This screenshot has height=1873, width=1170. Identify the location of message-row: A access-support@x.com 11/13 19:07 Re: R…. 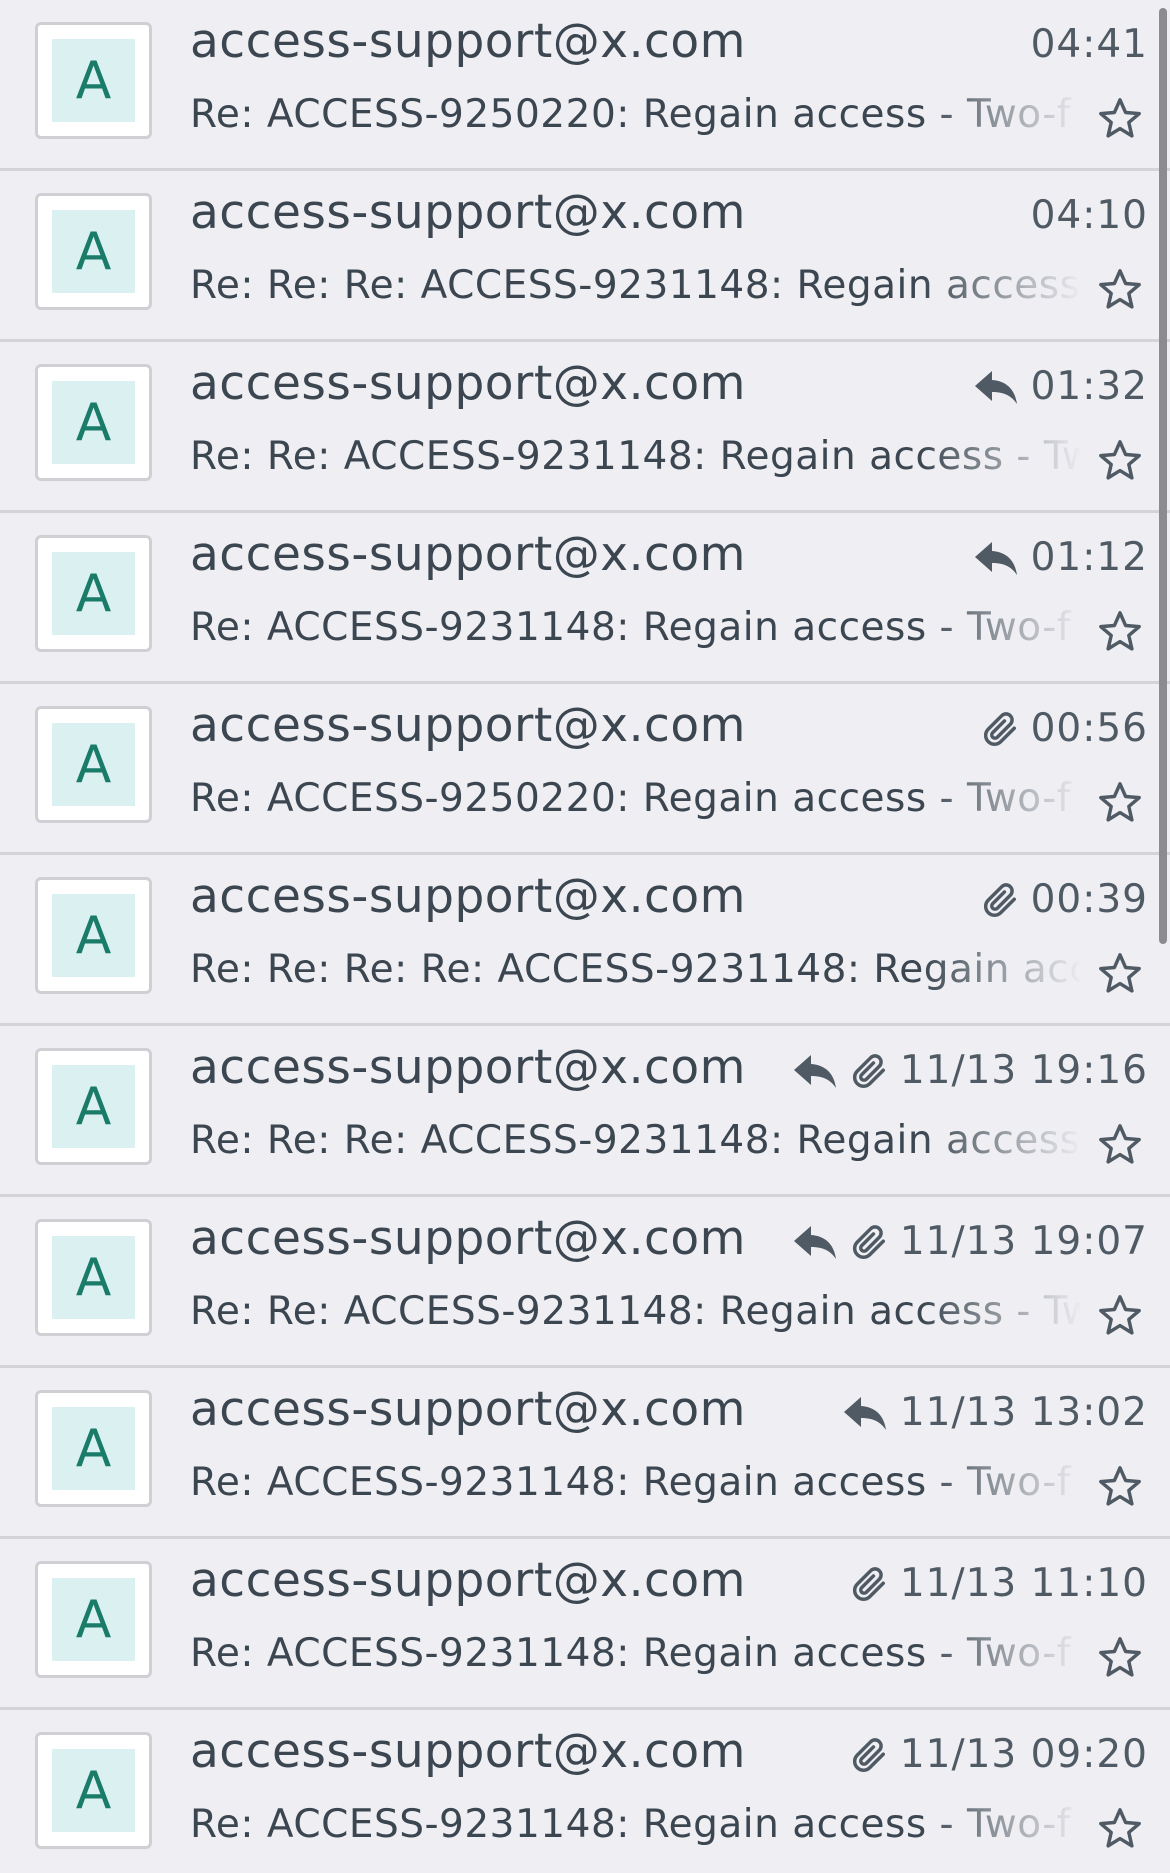
(585, 1282).